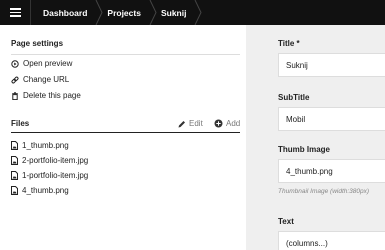 The image size is (385, 250). I want to click on delete-page-link: Delete this page, so click(46, 95).